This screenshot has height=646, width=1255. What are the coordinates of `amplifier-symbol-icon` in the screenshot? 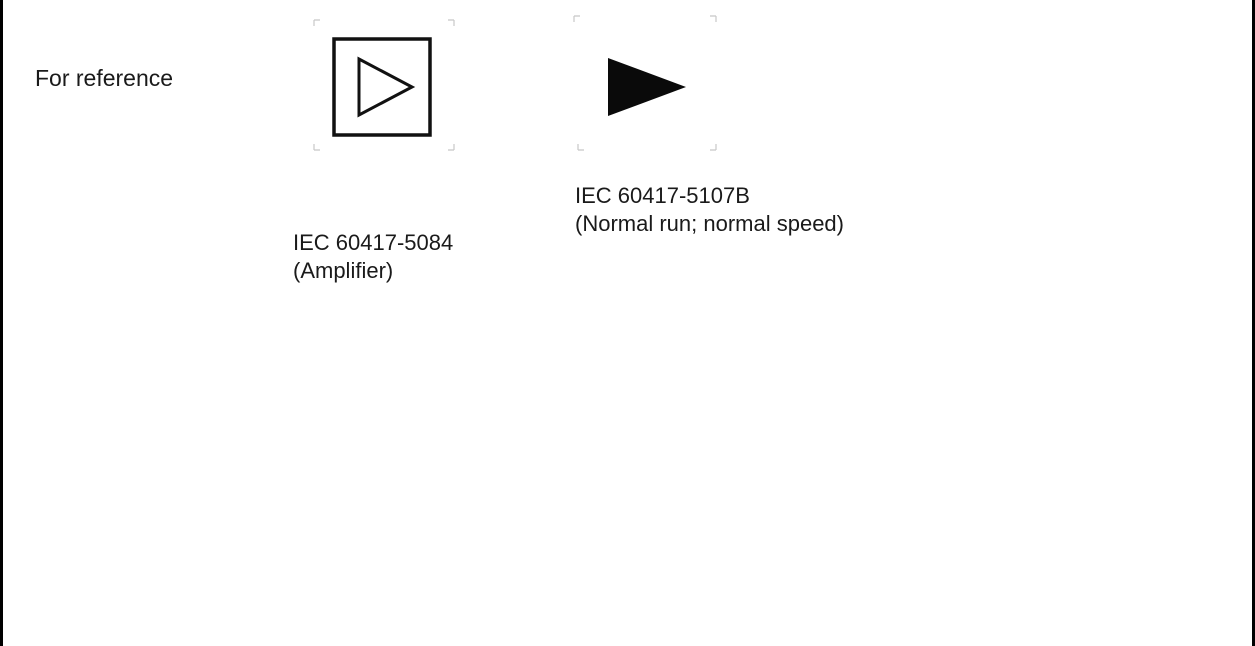 It's located at (384, 85).